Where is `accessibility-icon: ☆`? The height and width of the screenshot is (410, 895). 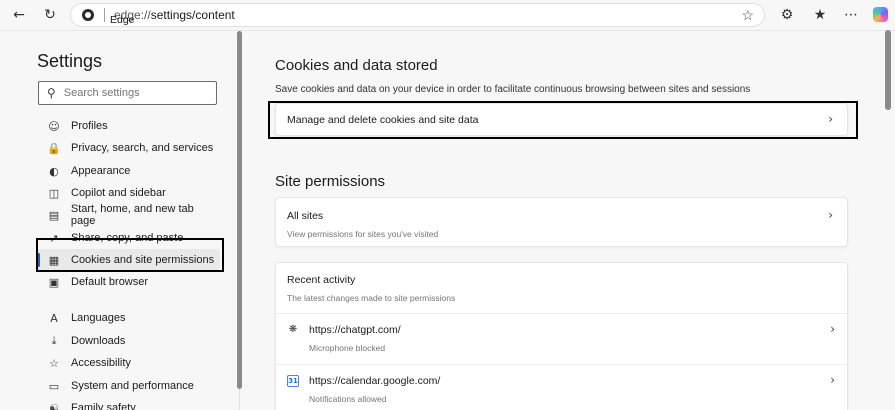
accessibility-icon: ☆ is located at coordinates (54, 363).